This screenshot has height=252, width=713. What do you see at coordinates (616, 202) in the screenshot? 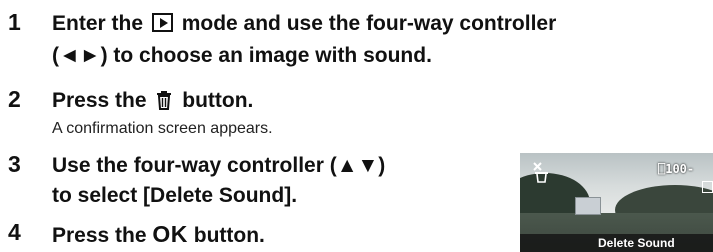
I see `camera-screen-preview: ⎕100- Delete Sound` at bounding box center [616, 202].